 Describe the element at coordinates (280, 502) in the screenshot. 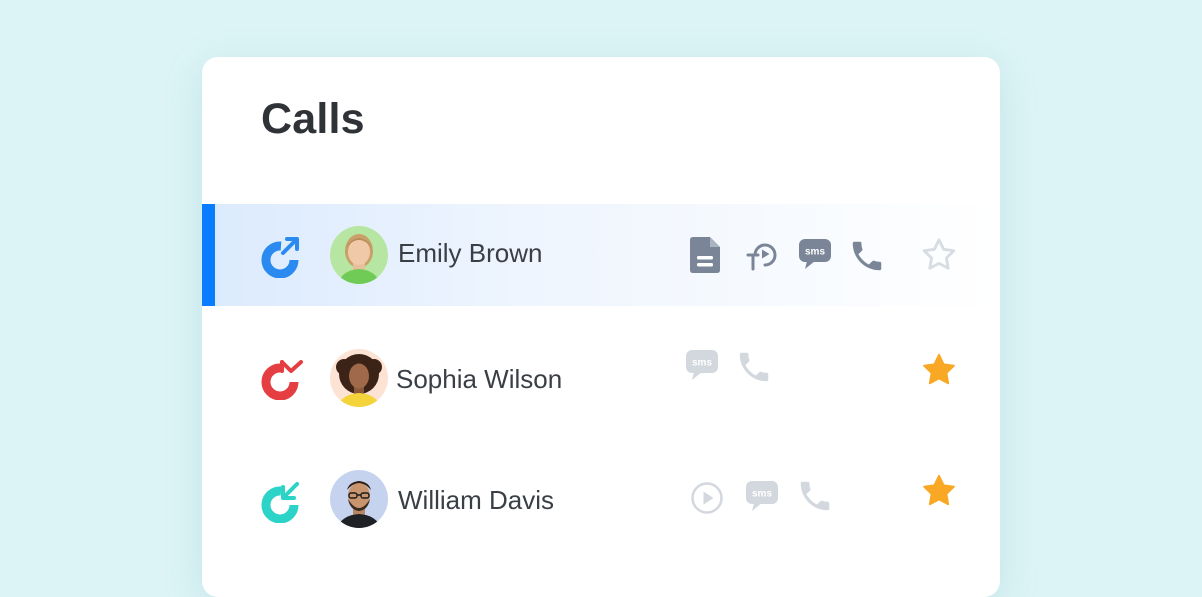

I see `incoming-call-icon` at that location.